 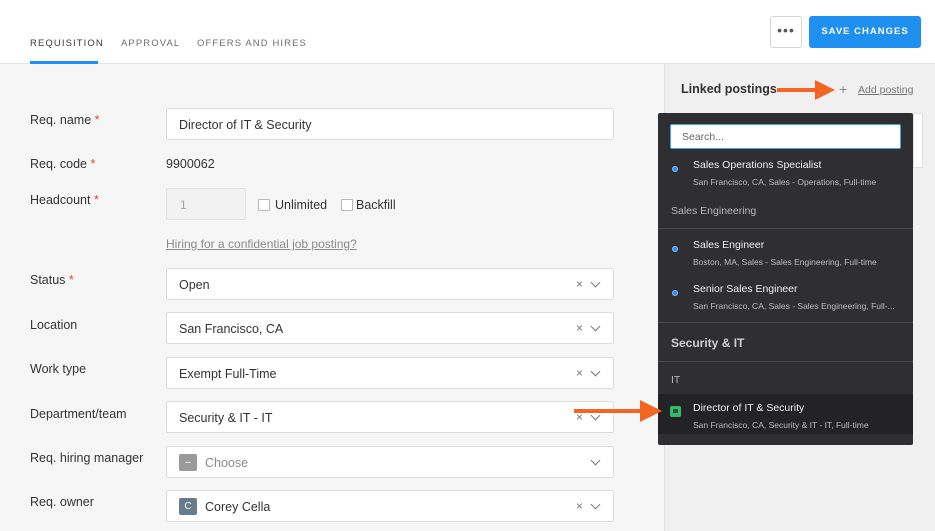 I want to click on status-select: Open ×, so click(x=390, y=284).